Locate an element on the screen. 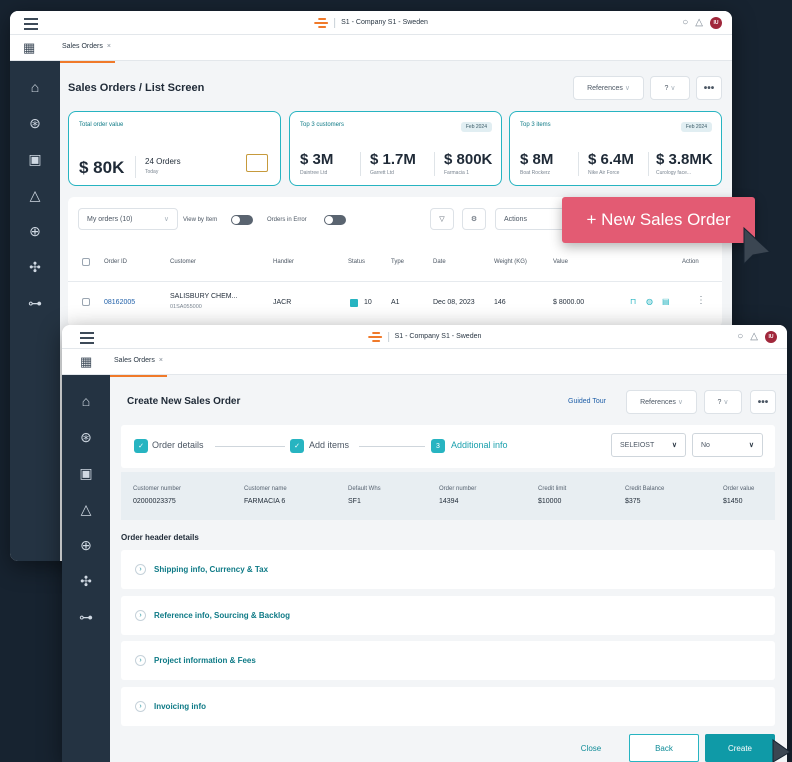 The width and height of the screenshot is (792, 762). help-icon: ? is located at coordinates (666, 88).